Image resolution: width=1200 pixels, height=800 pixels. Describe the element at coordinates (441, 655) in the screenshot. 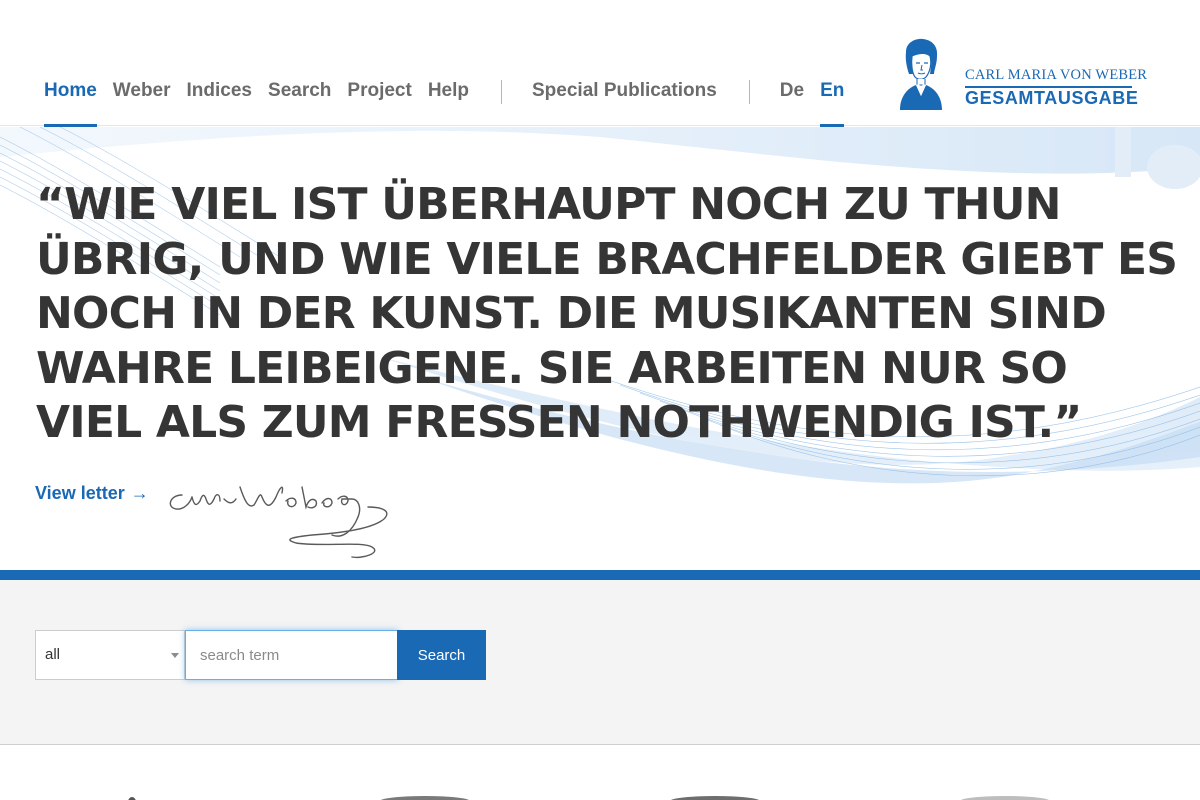

I see `search-button: Search` at that location.